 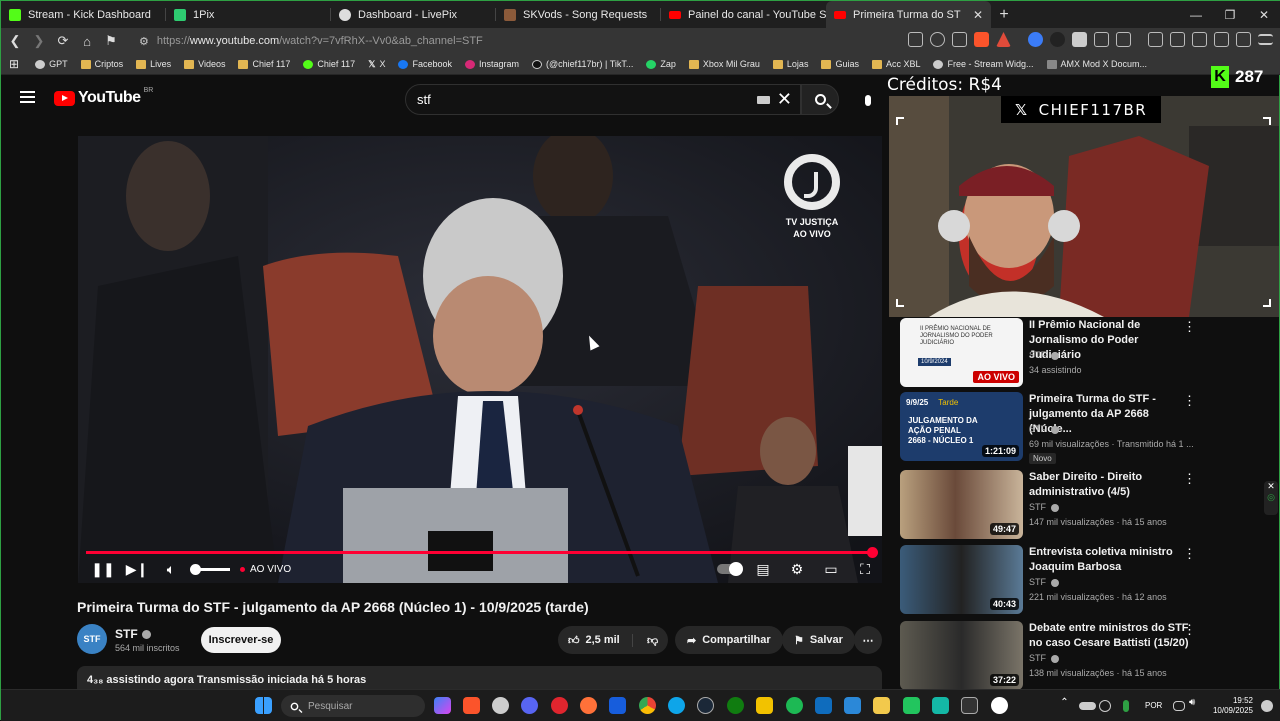 What do you see at coordinates (101, 64) in the screenshot?
I see `bookmark-criptos: Criptos` at bounding box center [101, 64].